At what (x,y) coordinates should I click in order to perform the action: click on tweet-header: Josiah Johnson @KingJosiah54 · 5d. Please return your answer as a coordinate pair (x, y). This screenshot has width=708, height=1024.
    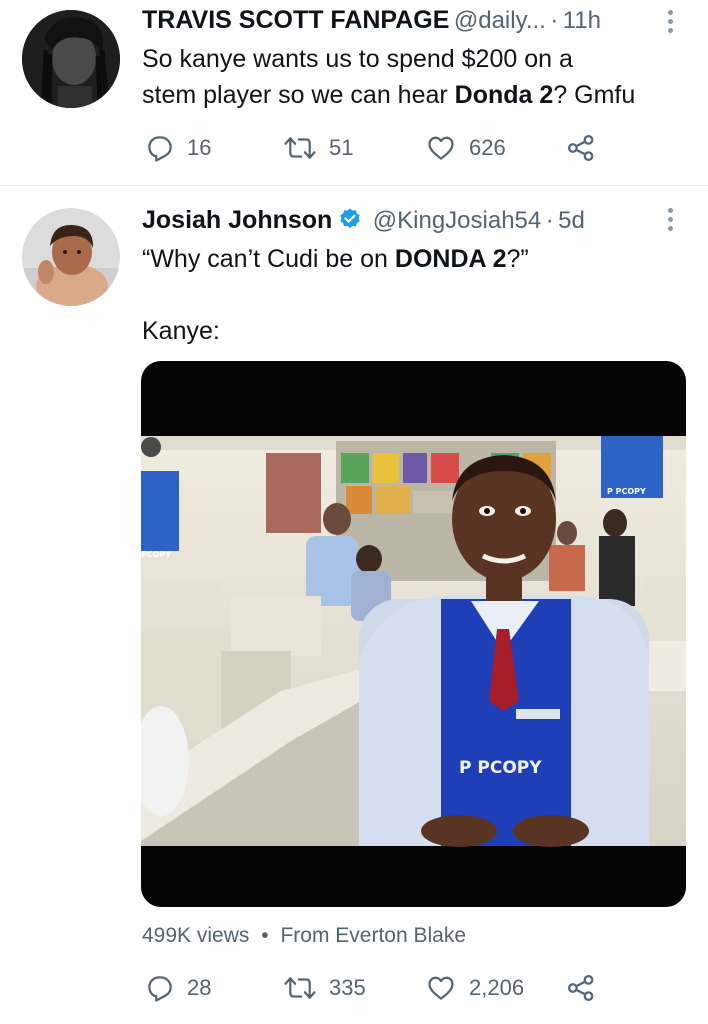
    Looking at the image, I should click on (363, 220).